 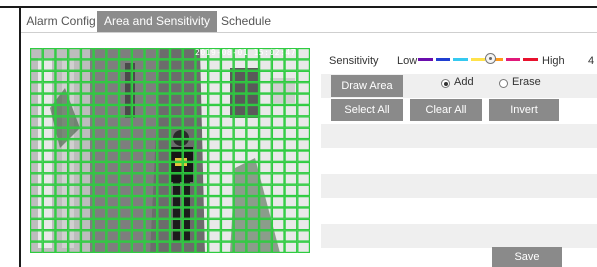 I want to click on tab-schedule: Schedule, so click(x=246, y=21).